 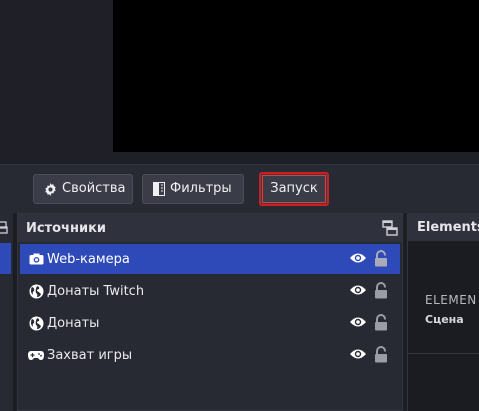 I want to click on elements-header: Elements, so click(x=443, y=227).